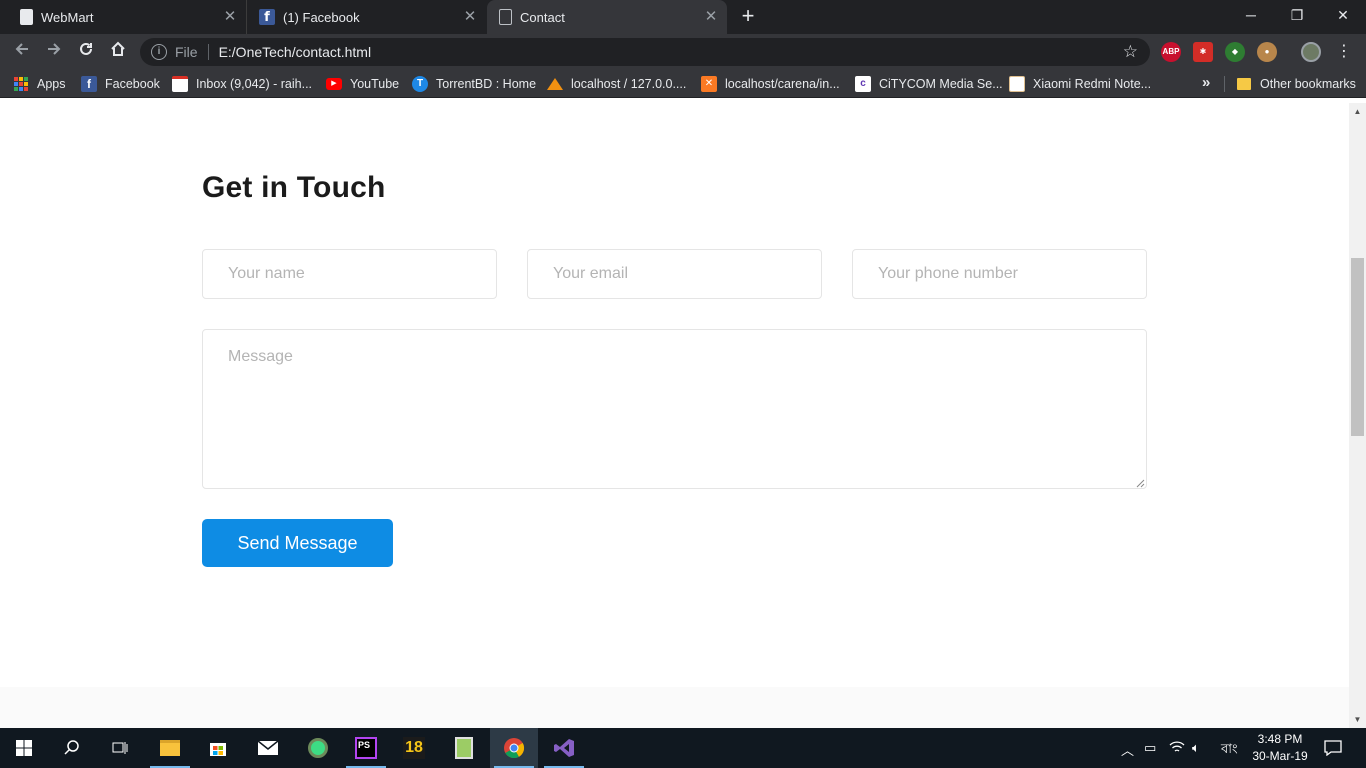 The width and height of the screenshot is (1366, 768). I want to click on bookmark-torrentbd: T TorrentBD : Home, so click(474, 84).